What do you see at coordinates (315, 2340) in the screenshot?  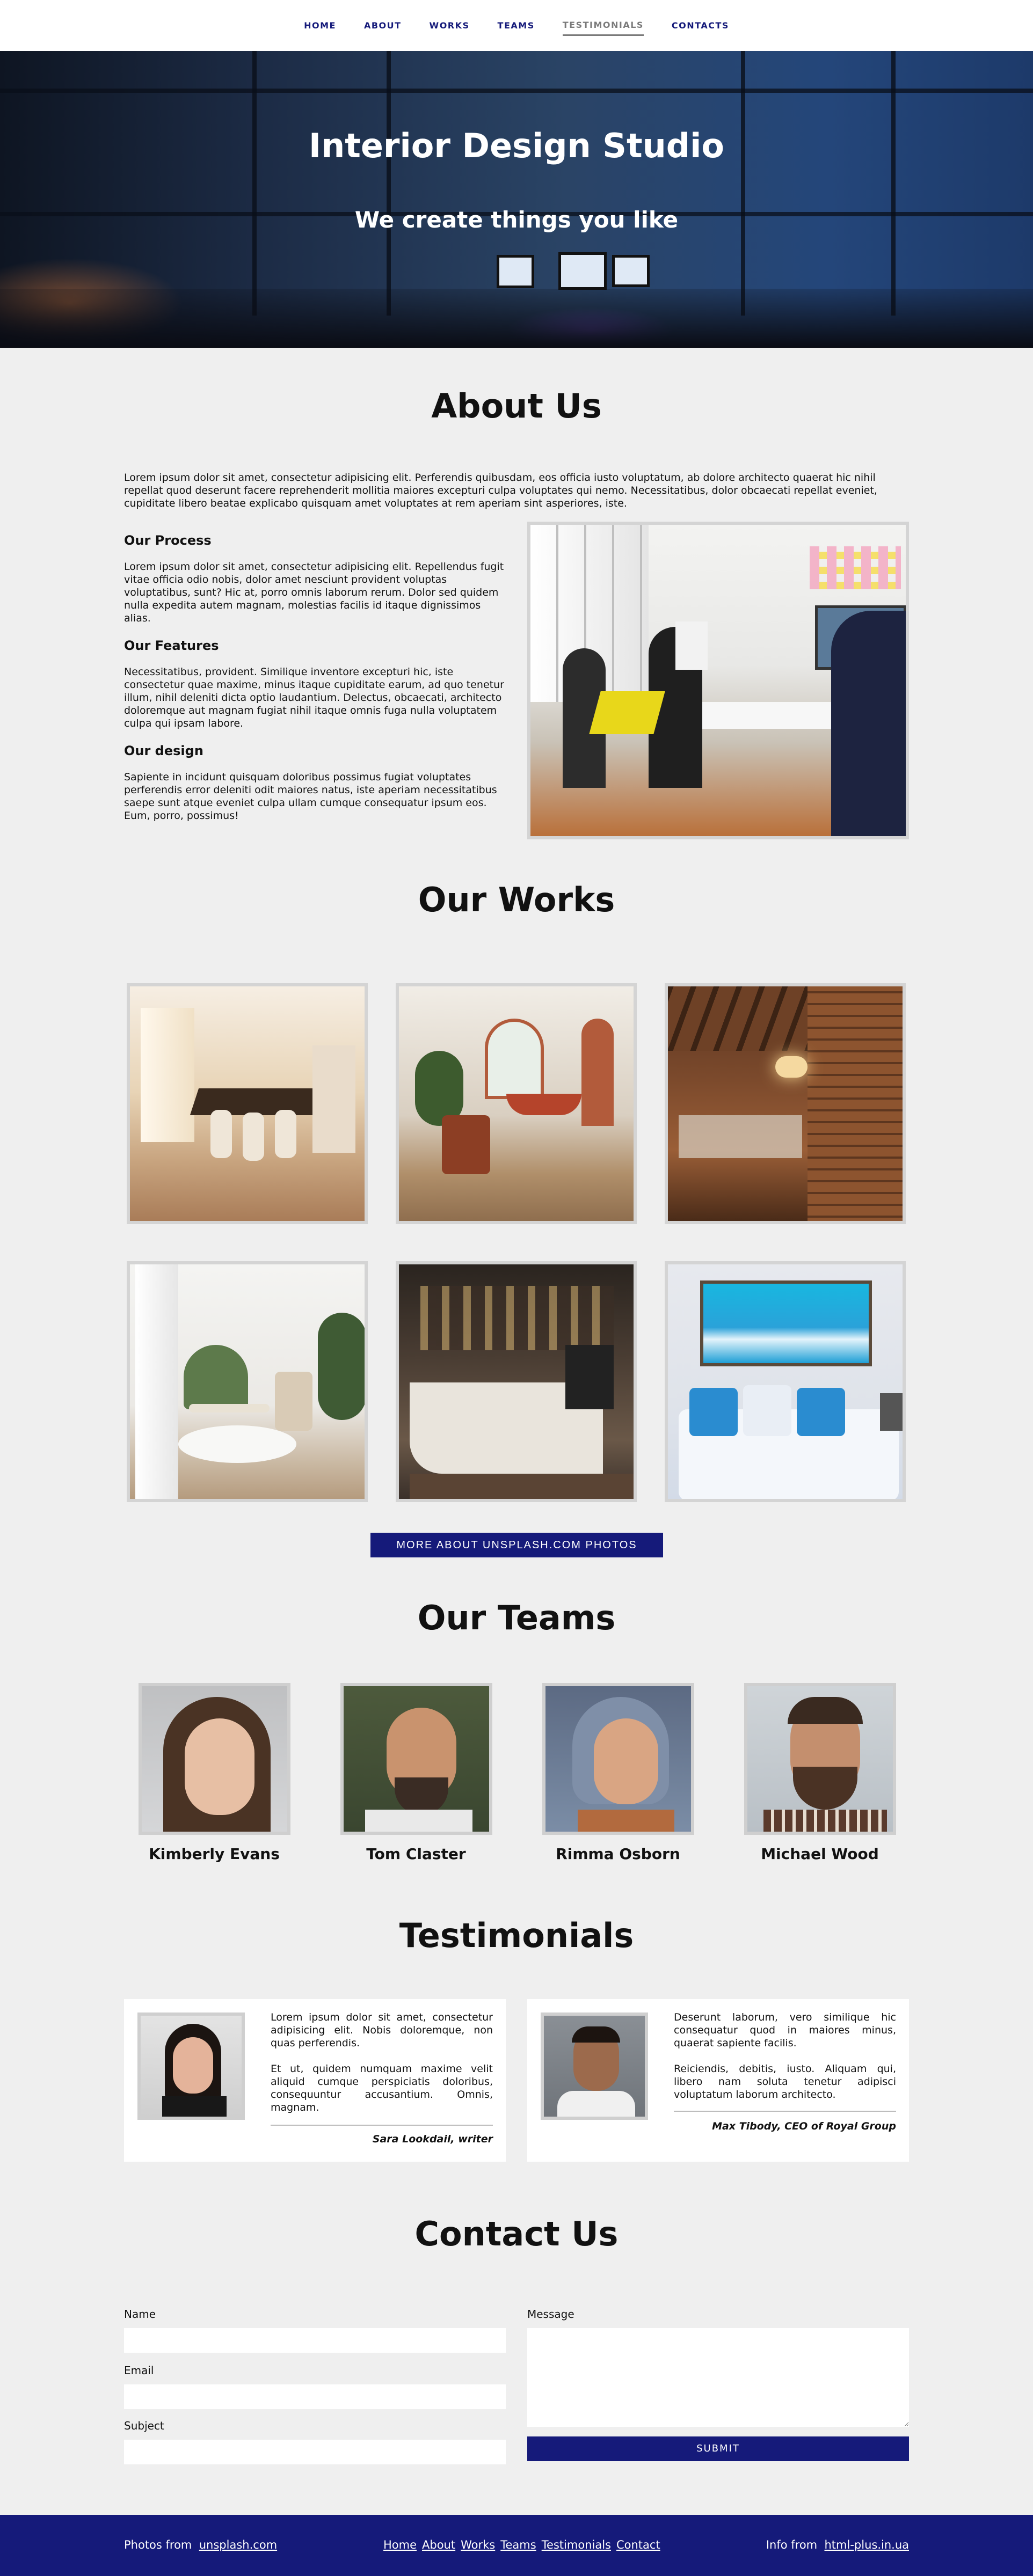 I see `name-field` at bounding box center [315, 2340].